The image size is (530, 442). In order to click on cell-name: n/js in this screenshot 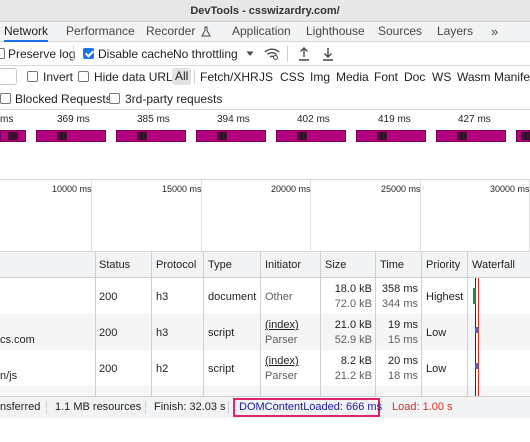, I will do `click(8, 376)`.